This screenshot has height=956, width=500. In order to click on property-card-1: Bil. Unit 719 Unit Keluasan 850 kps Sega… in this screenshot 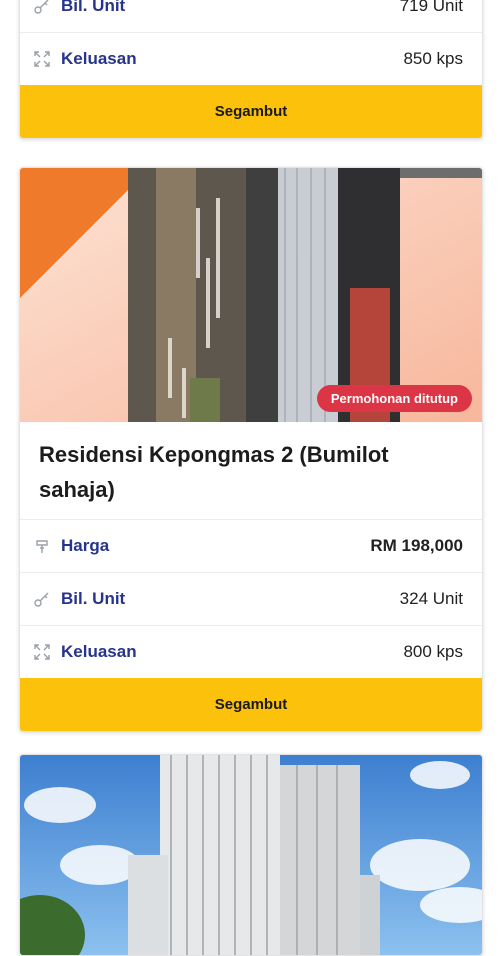, I will do `click(251, 69)`.